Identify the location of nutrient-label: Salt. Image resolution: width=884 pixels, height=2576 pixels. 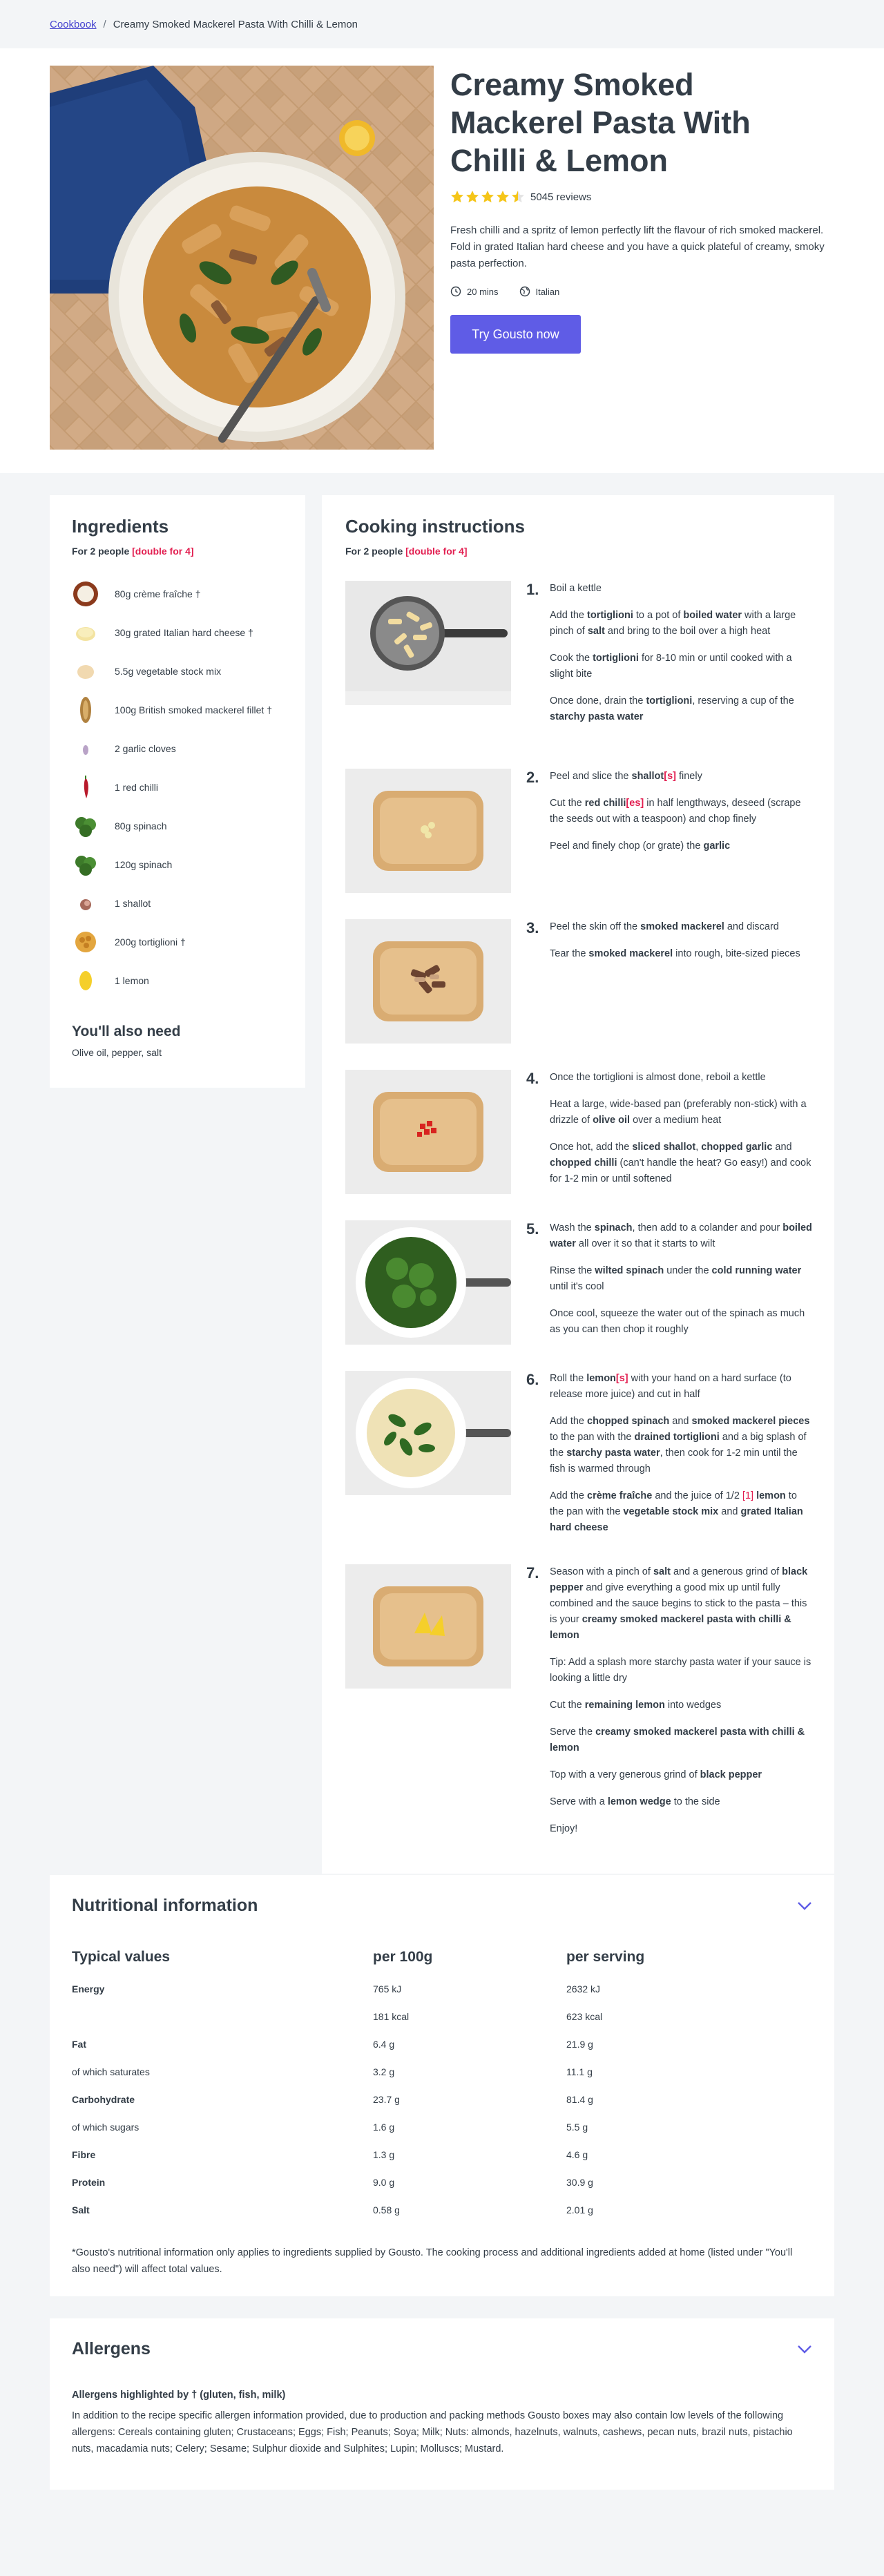
(81, 2209).